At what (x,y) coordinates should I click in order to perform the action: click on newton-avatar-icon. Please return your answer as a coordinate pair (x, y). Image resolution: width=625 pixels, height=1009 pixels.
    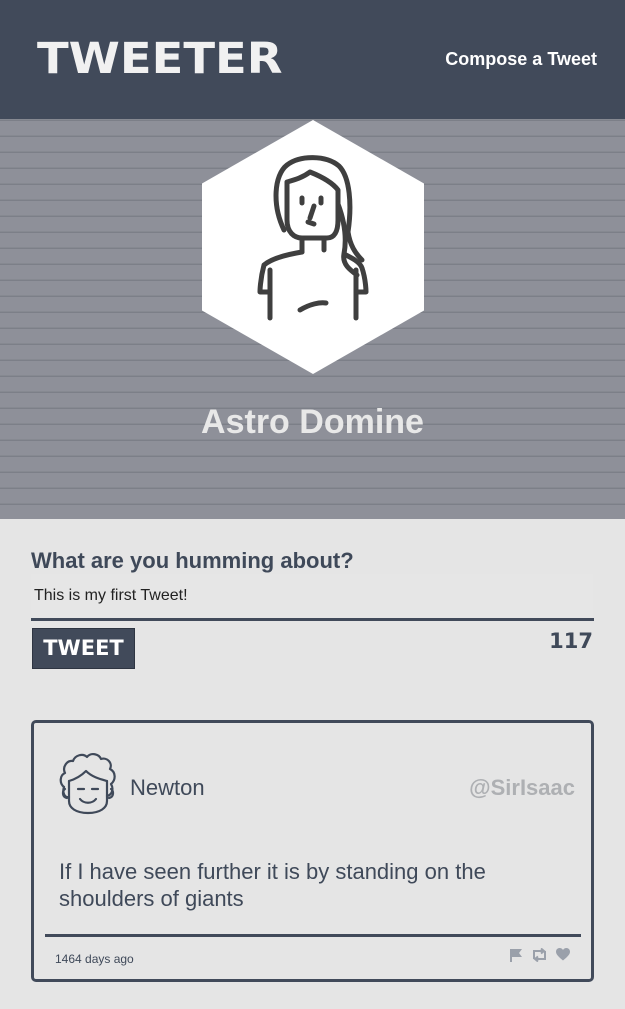
    Looking at the image, I should click on (87, 784).